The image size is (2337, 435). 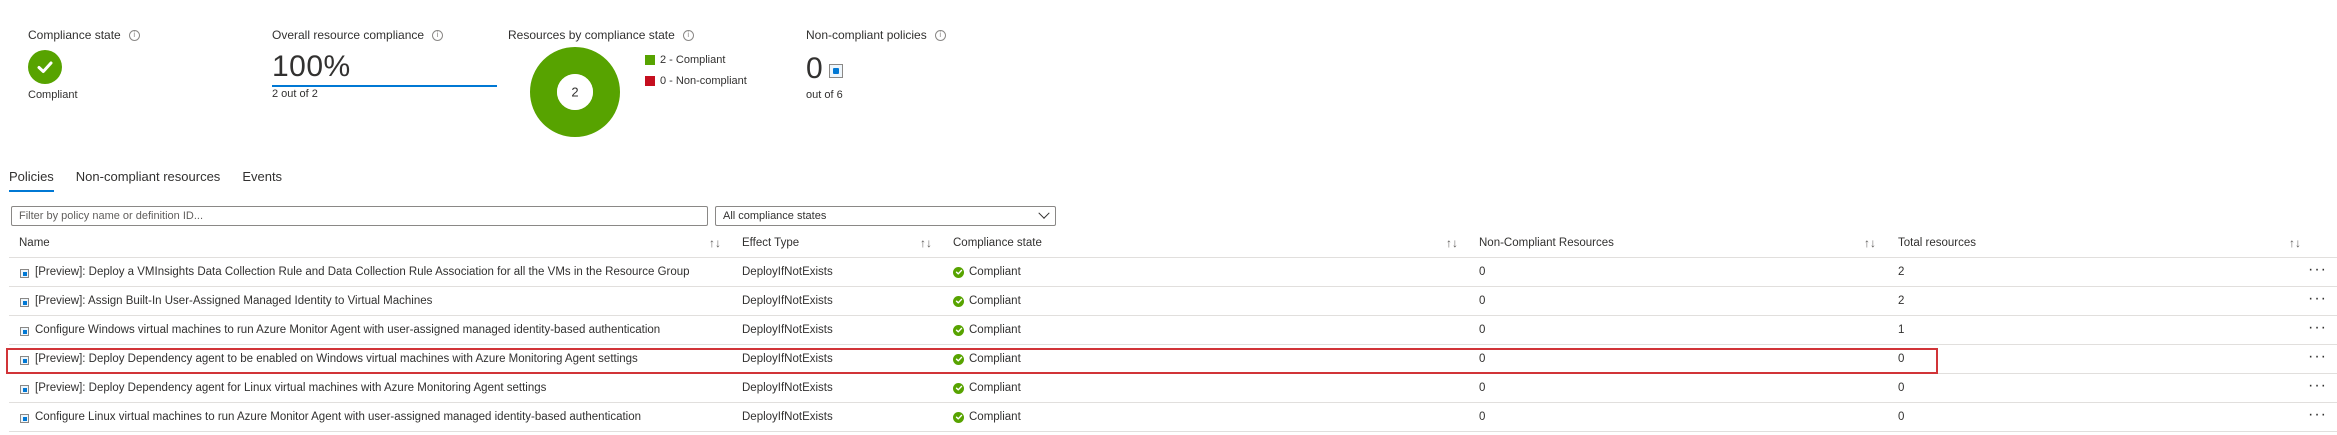 I want to click on overall-compliance-percent: 100%, so click(x=311, y=66).